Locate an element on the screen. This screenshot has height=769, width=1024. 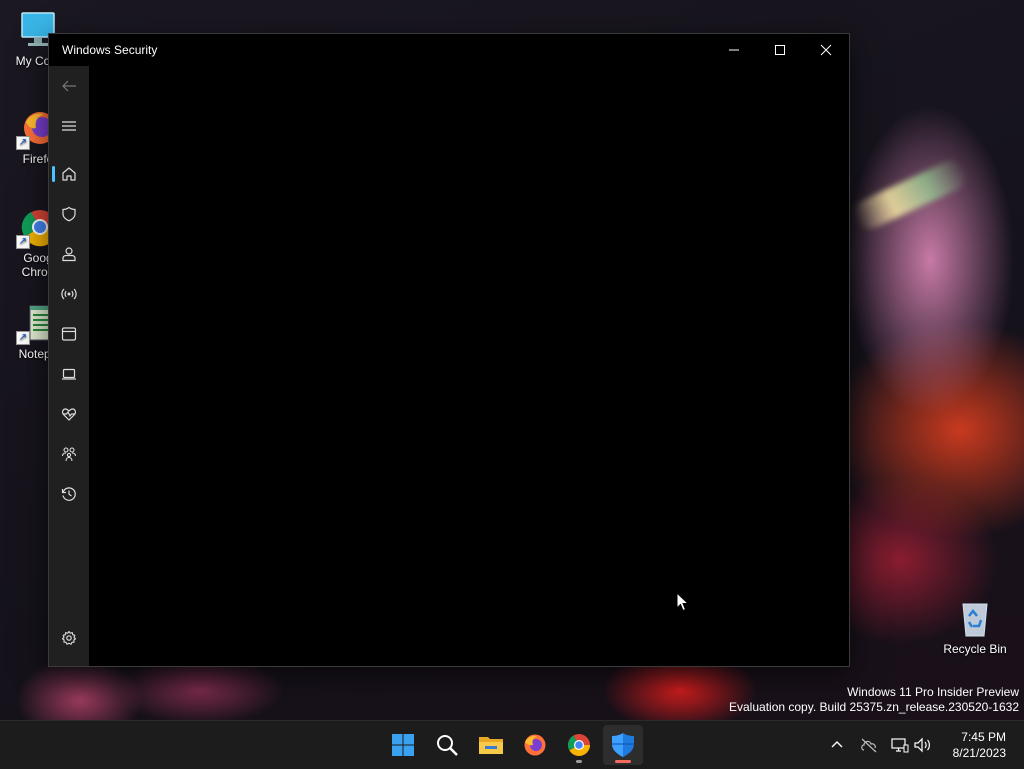
tray-volume is located at coordinates (923, 745).